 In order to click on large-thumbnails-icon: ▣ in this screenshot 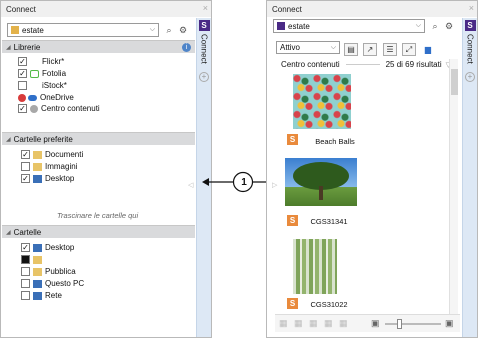, I will do `click(449, 323)`.